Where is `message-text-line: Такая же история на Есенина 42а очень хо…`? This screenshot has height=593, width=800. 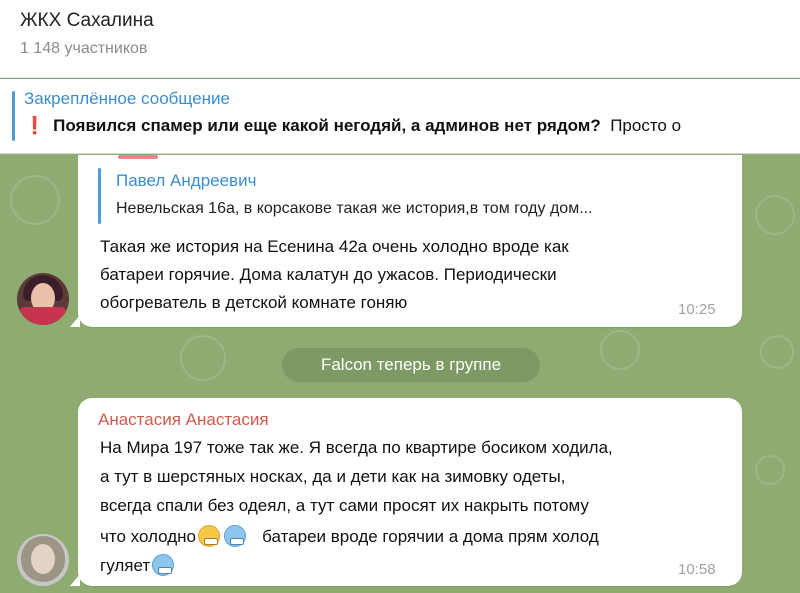 message-text-line: Такая же история на Есенина 42а очень хо… is located at coordinates (334, 246).